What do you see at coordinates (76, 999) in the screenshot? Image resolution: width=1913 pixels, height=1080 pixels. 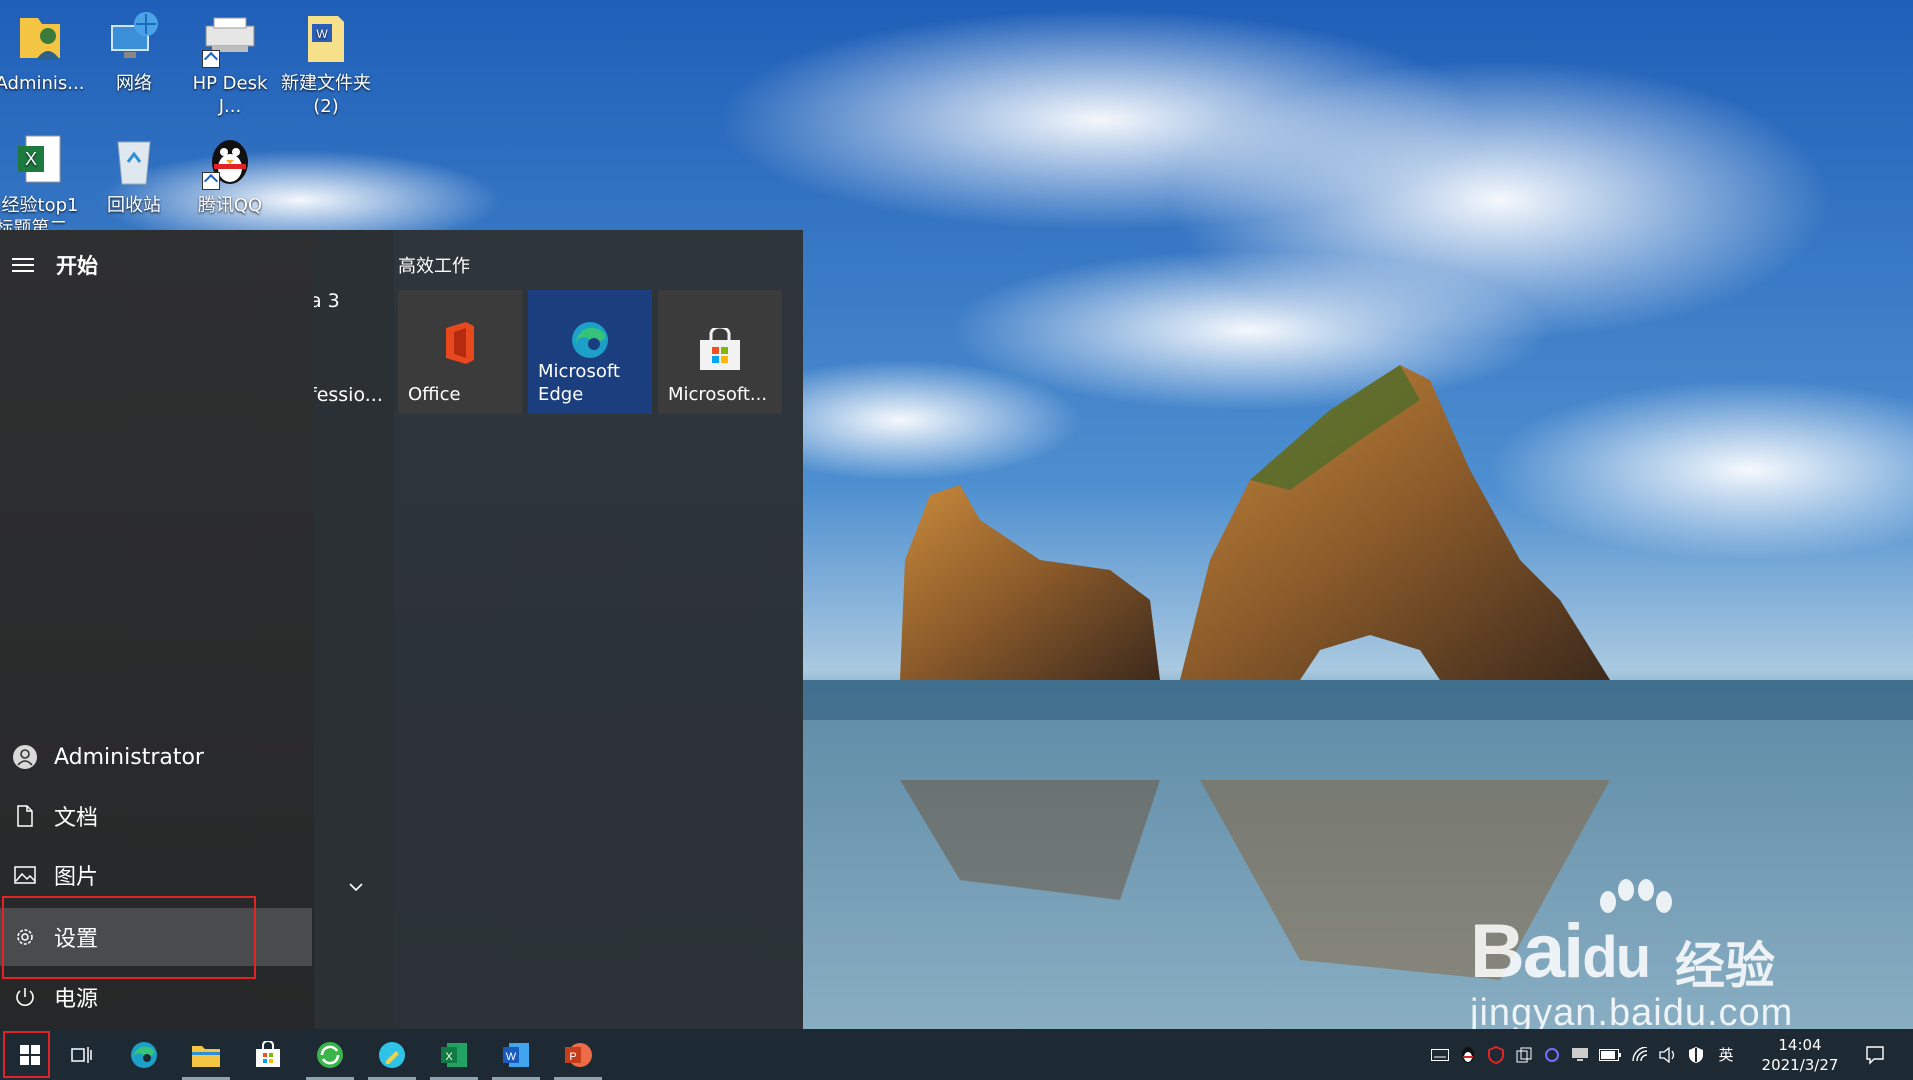 I see `nav-label: 电源` at bounding box center [76, 999].